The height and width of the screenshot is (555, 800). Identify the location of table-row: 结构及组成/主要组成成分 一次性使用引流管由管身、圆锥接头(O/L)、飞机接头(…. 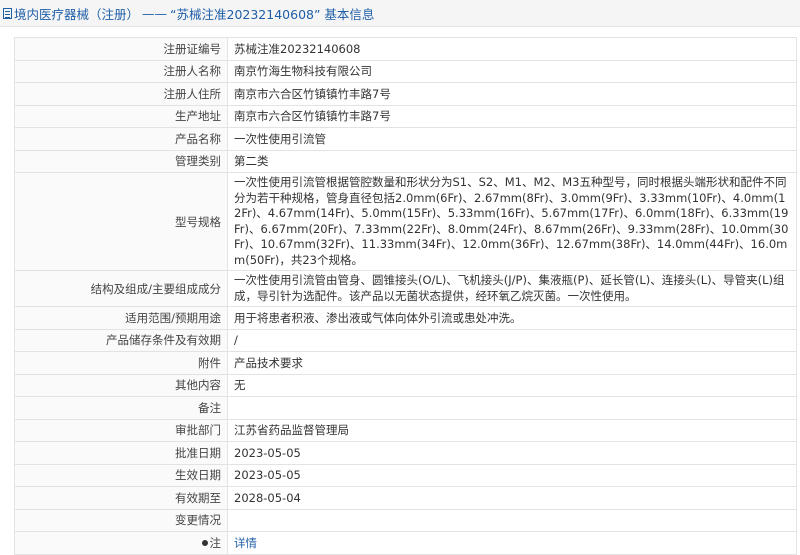
(405, 288).